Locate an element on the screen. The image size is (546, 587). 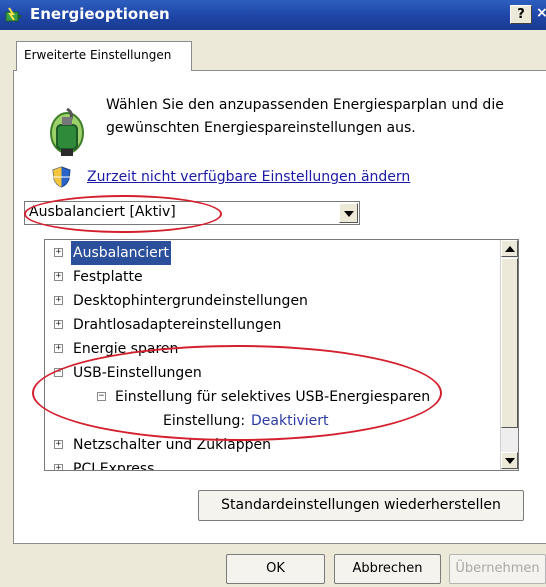
tree-item-label: Festplatte is located at coordinates (108, 277).